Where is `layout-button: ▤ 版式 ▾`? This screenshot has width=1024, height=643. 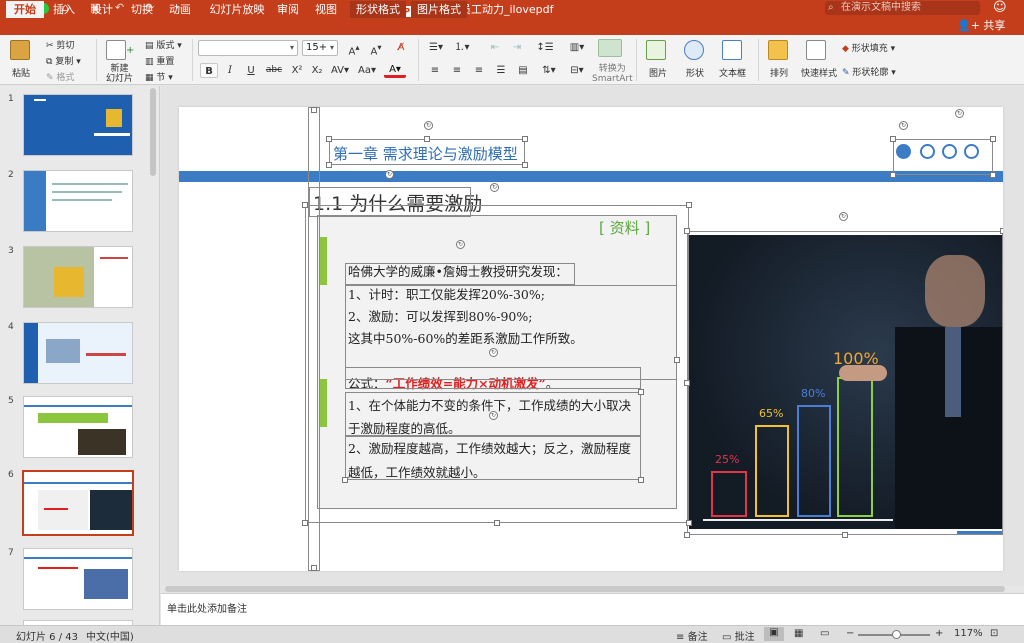 layout-button: ▤ 版式 ▾ is located at coordinates (163, 44).